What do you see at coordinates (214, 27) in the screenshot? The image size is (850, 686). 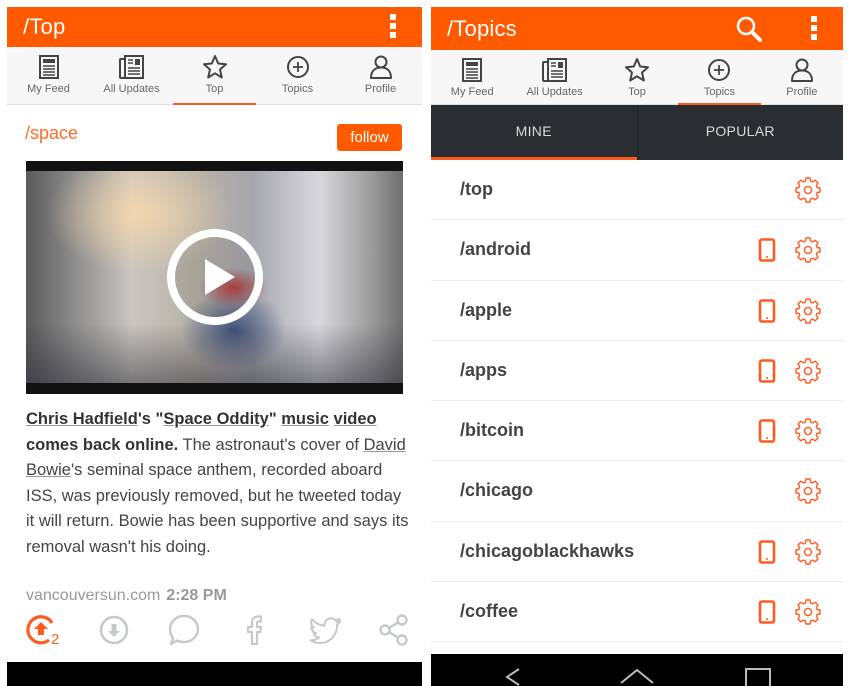 I see `app-bar: /Top` at bounding box center [214, 27].